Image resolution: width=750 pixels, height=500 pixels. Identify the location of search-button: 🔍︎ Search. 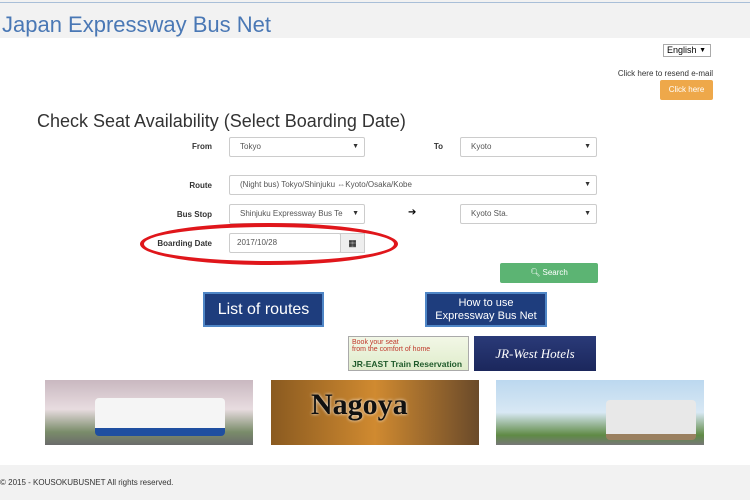
(549, 273).